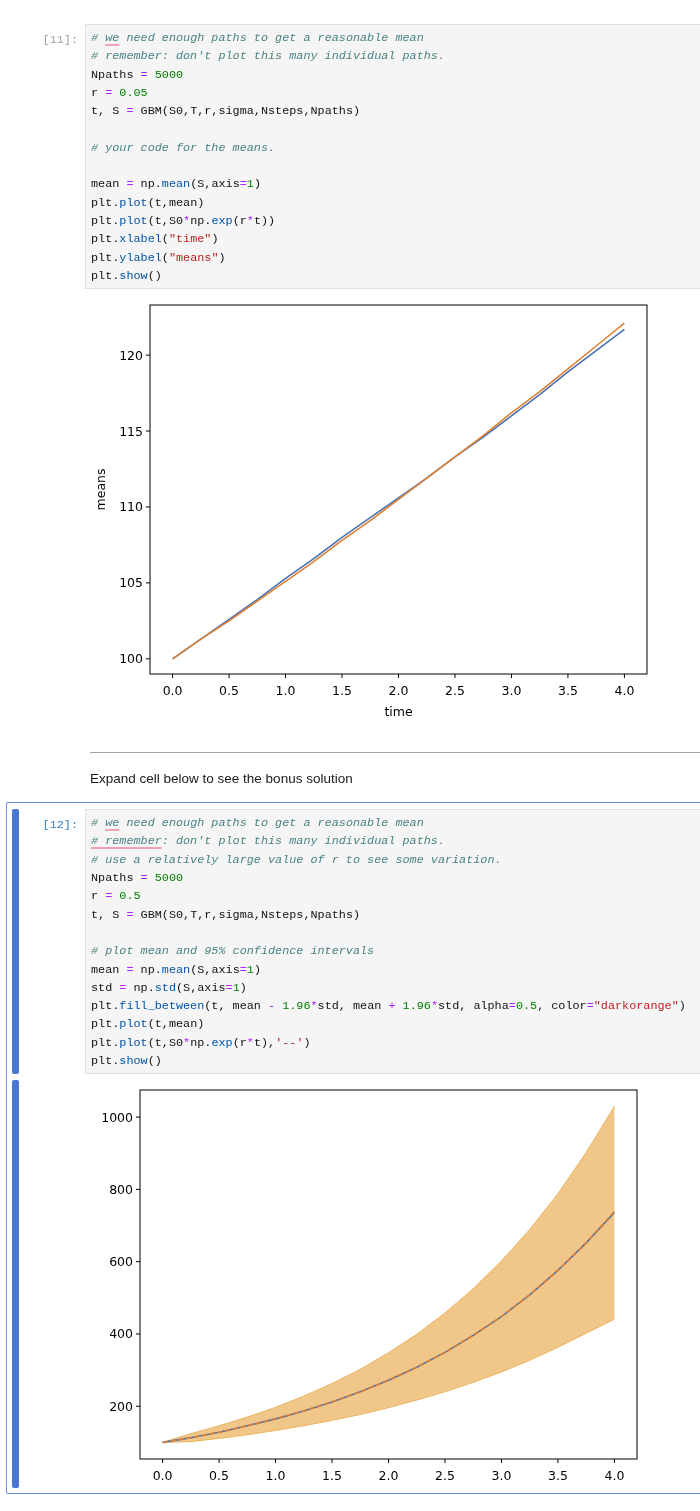 This screenshot has width=700, height=1511. I want to click on execution-count: [11]:, so click(60, 40).